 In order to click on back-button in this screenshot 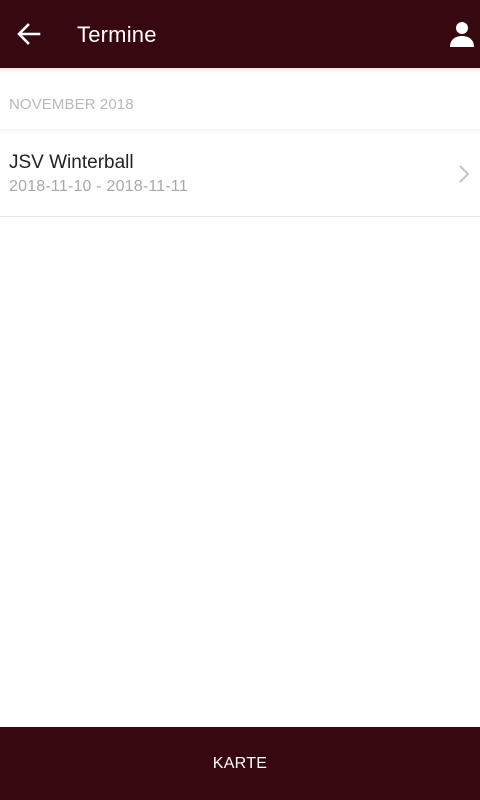, I will do `click(29, 34)`.